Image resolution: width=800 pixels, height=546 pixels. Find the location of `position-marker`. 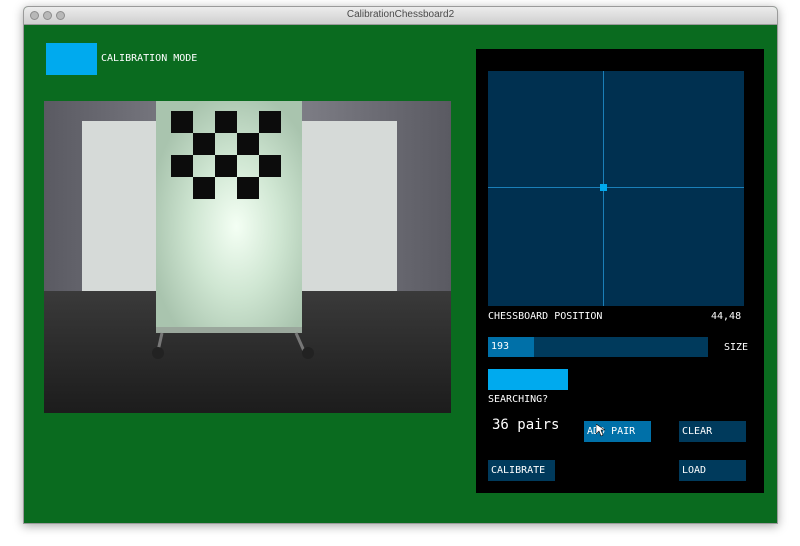

position-marker is located at coordinates (603, 187).